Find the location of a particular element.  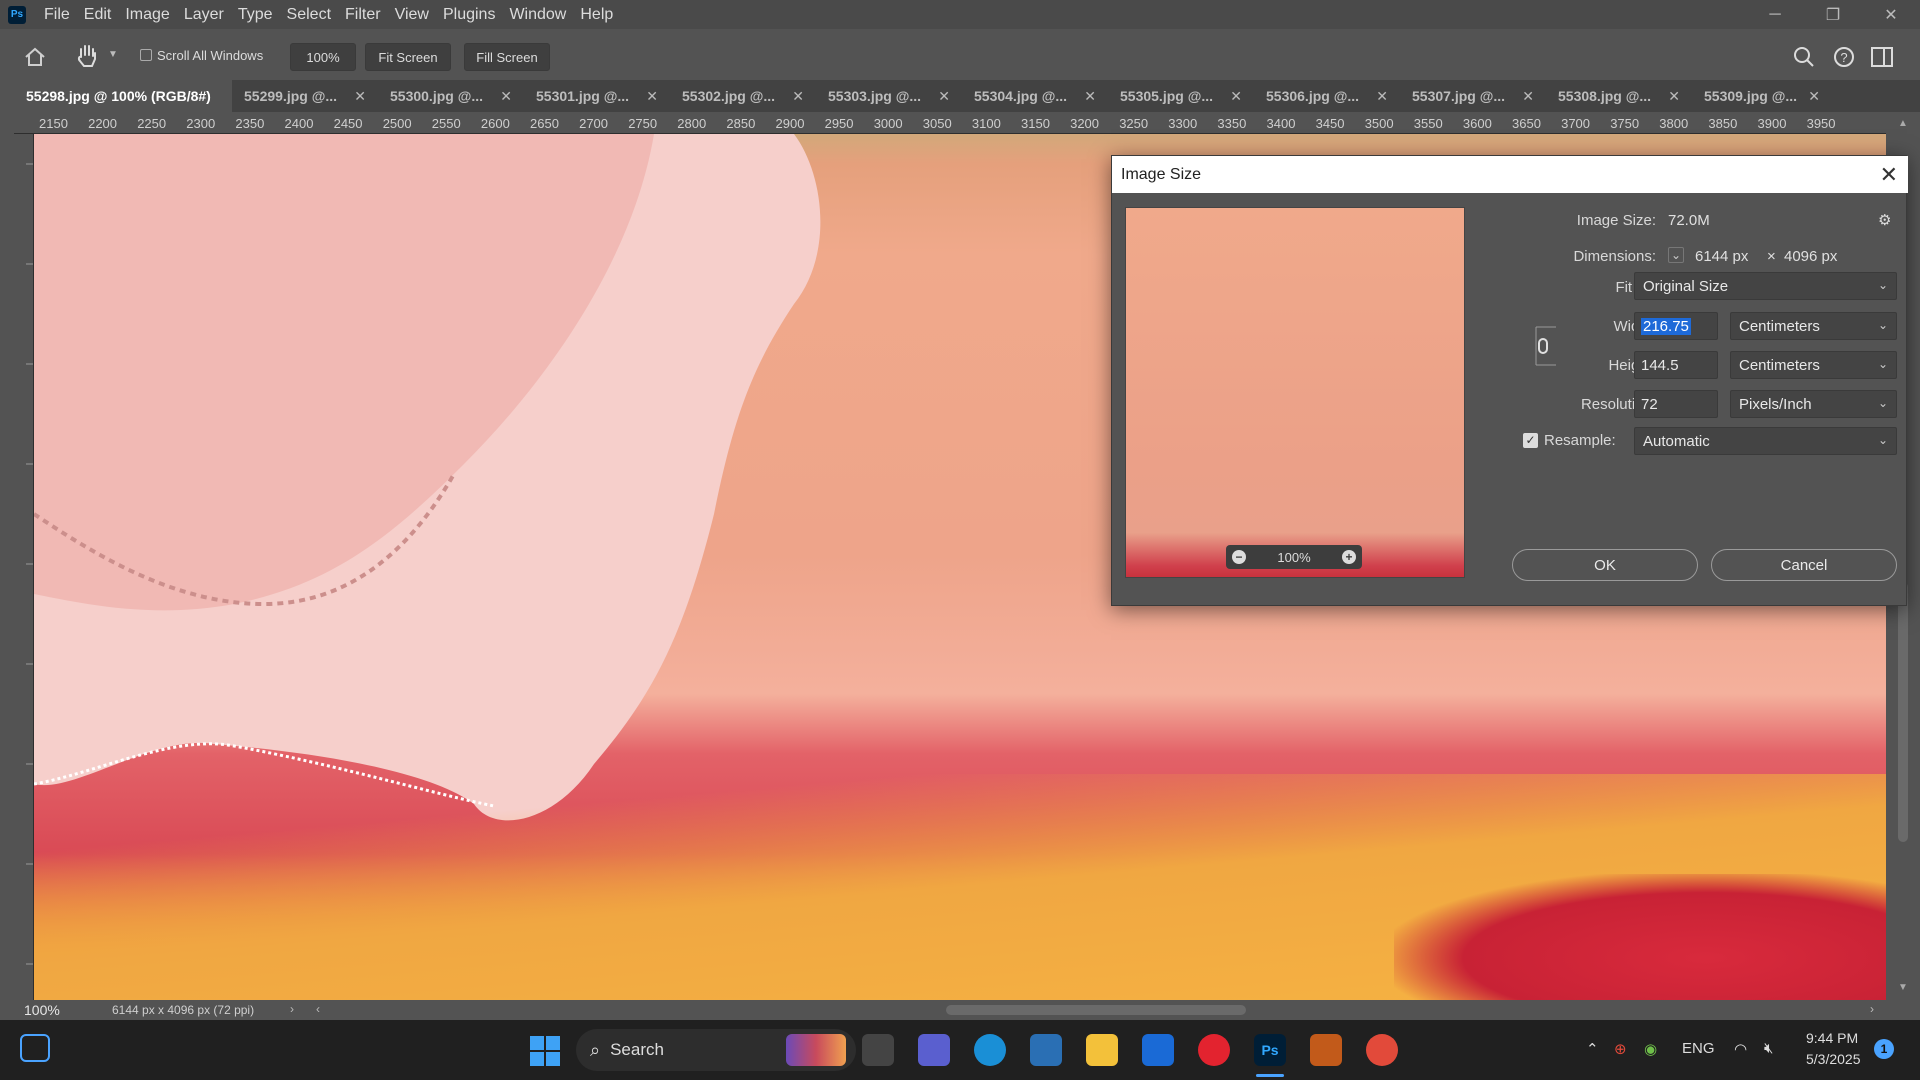

resolution-value: 72 is located at coordinates (1649, 404).